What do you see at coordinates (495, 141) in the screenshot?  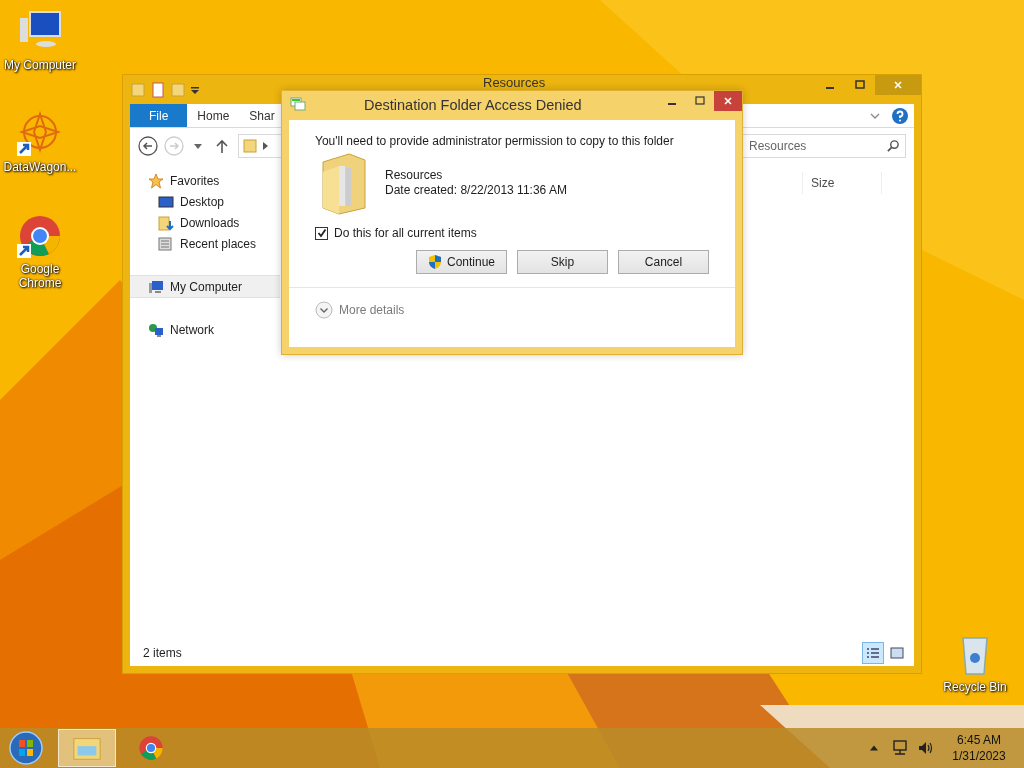 I see `message-text: You'll need to provide administrator permission to copy to this folder` at bounding box center [495, 141].